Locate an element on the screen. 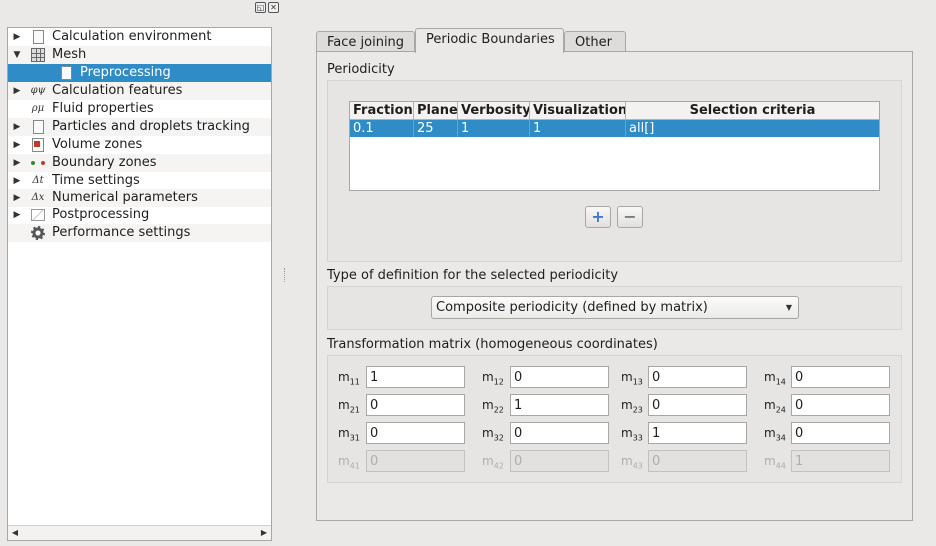 This screenshot has height=546, width=936. tree-item-postprocessing: ▶ Postprocessing is located at coordinates (139, 215).